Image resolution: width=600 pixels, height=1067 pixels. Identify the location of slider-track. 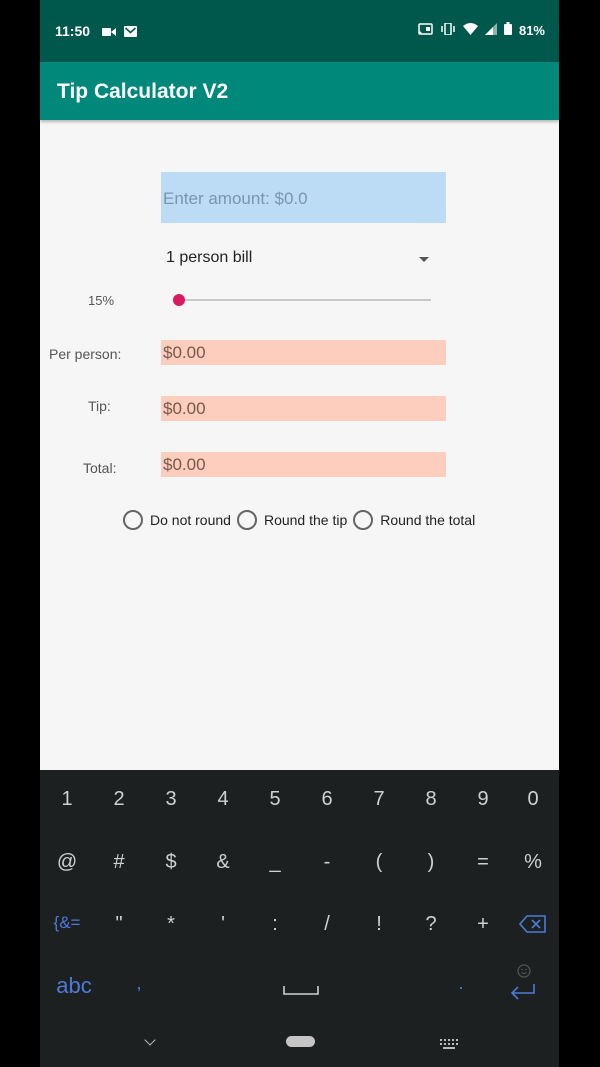
(302, 300).